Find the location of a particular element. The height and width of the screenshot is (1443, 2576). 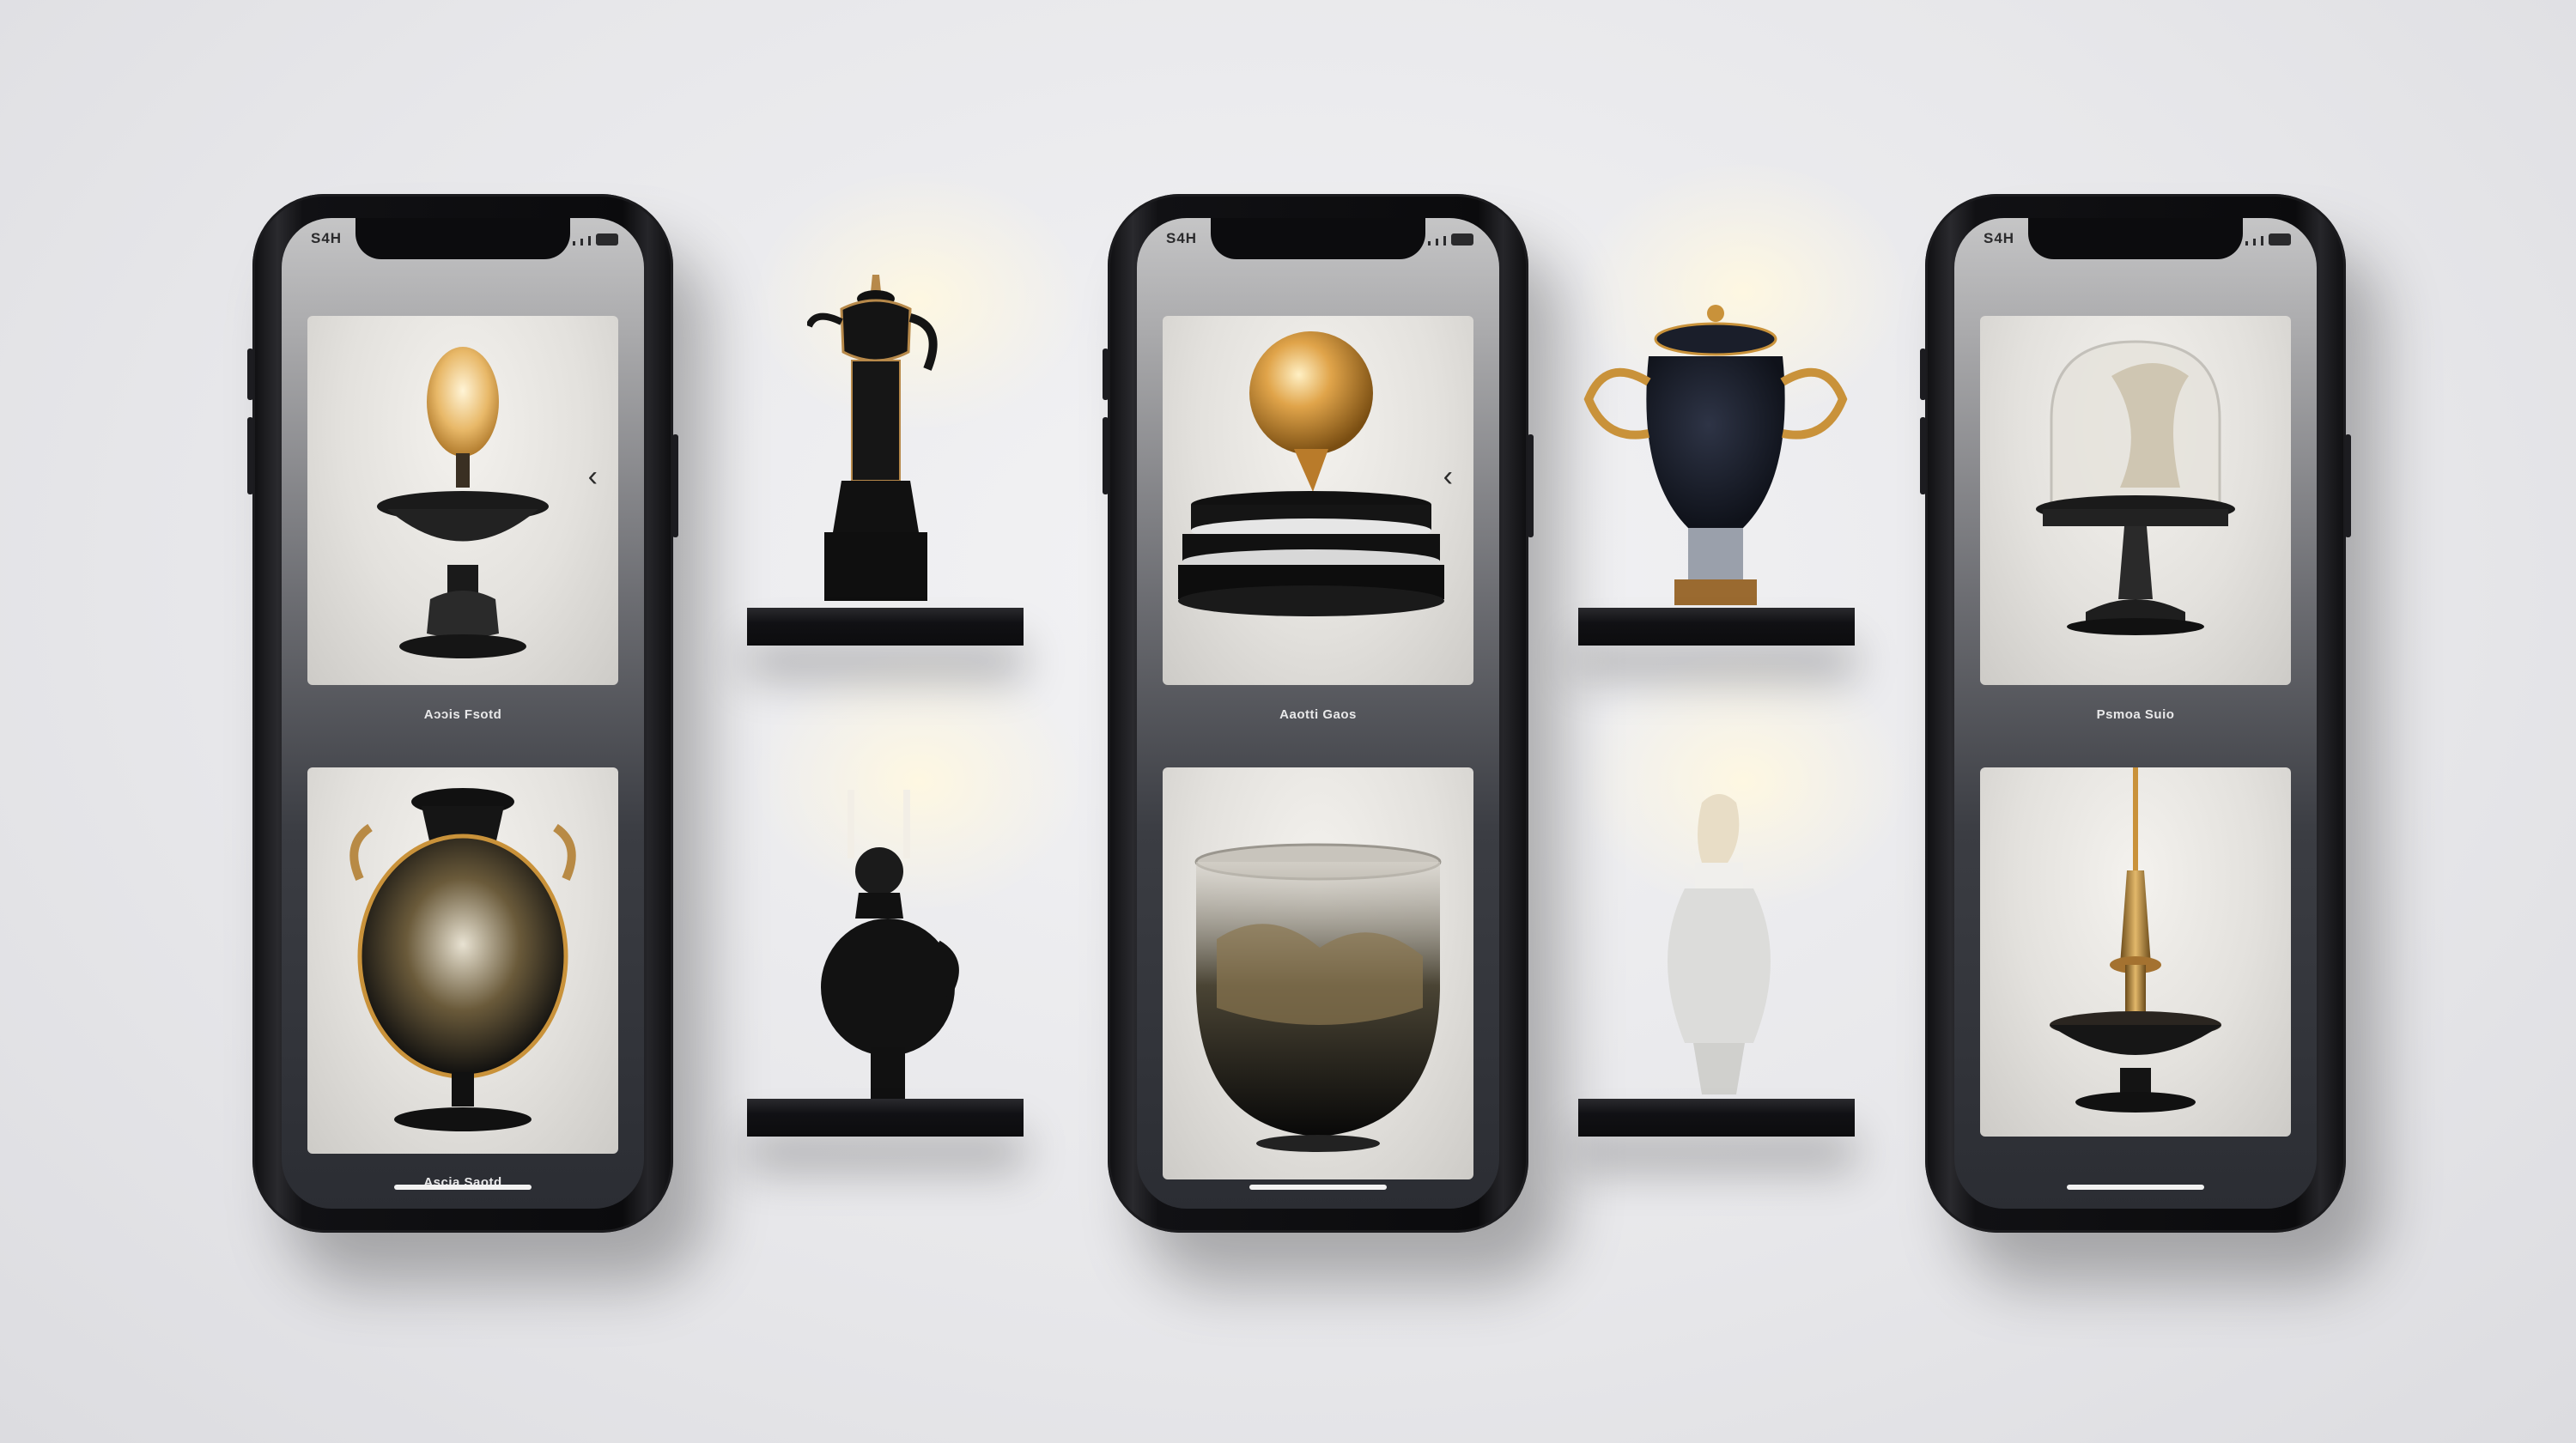

card-caption: Psmoa Suio is located at coordinates (2135, 714).